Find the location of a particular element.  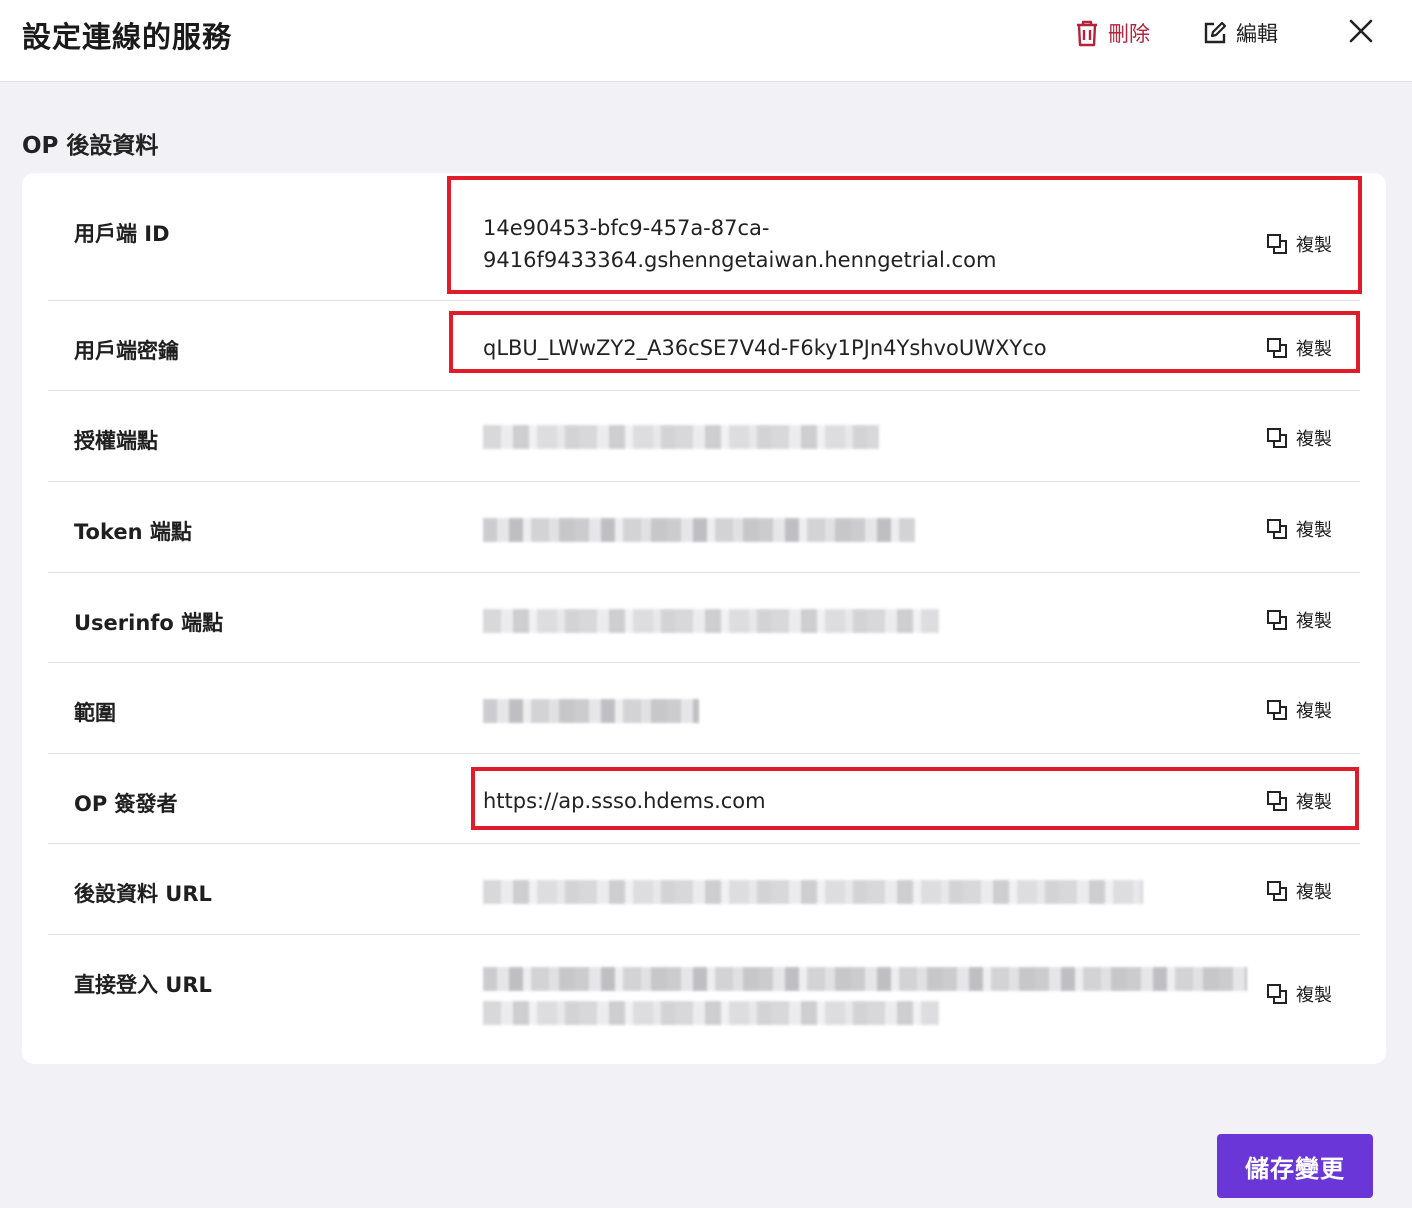

row-label: 範圍 is located at coordinates (95, 713).